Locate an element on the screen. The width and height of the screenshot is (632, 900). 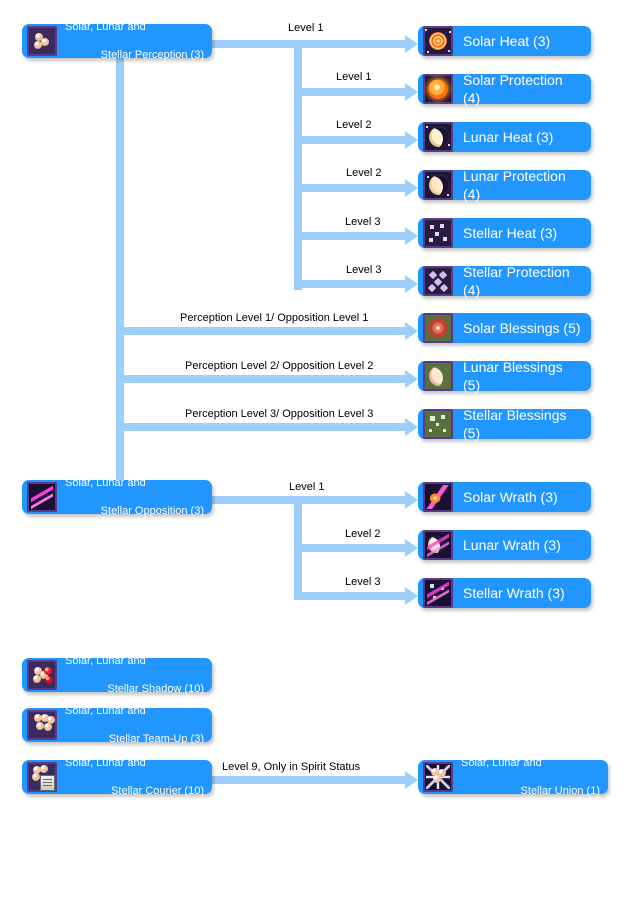
connector-lunar-heat is located at coordinates (350, 140).